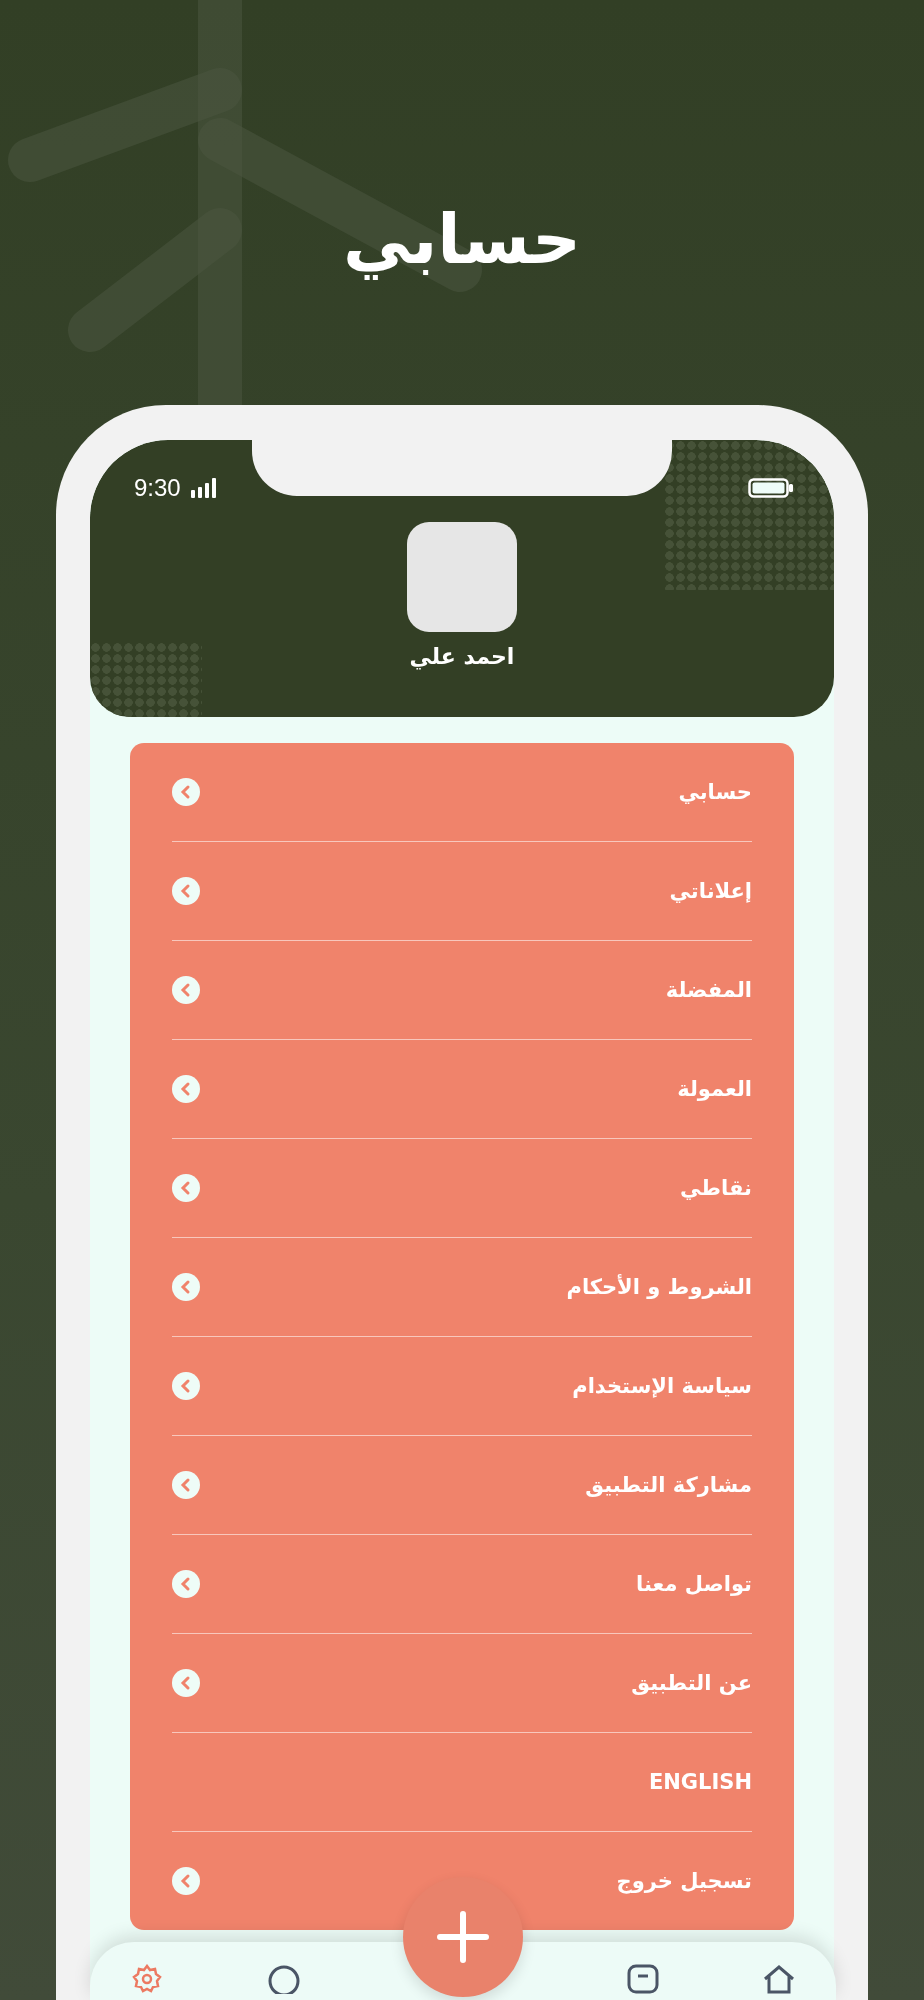 The image size is (924, 2000). Describe the element at coordinates (463, 1937) in the screenshot. I see `plus-icon` at that location.